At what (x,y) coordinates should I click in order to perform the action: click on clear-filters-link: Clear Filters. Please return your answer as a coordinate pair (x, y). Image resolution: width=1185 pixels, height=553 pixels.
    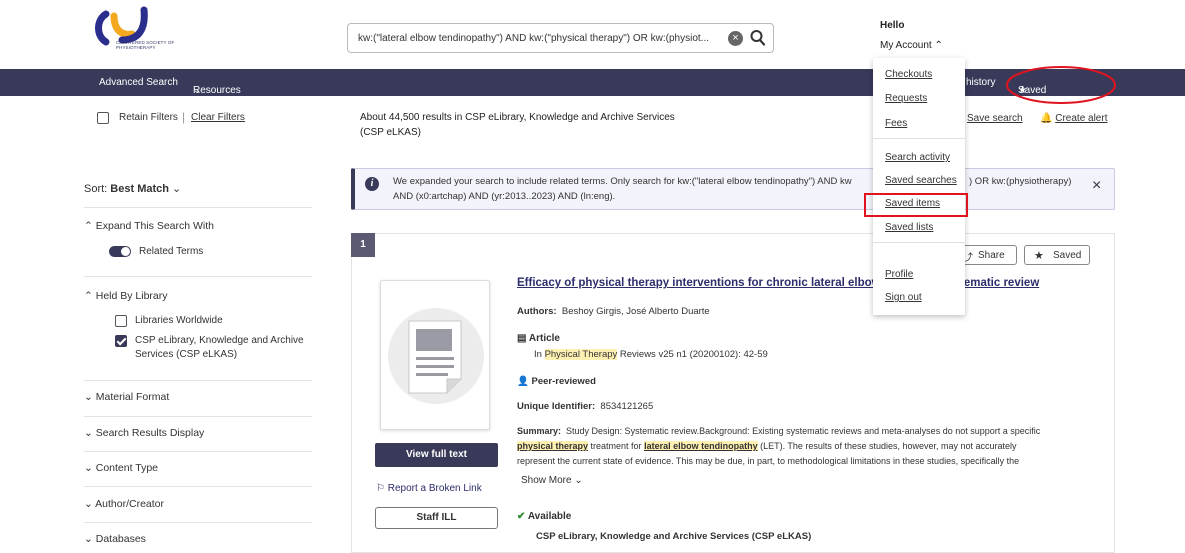
    Looking at the image, I should click on (218, 117).